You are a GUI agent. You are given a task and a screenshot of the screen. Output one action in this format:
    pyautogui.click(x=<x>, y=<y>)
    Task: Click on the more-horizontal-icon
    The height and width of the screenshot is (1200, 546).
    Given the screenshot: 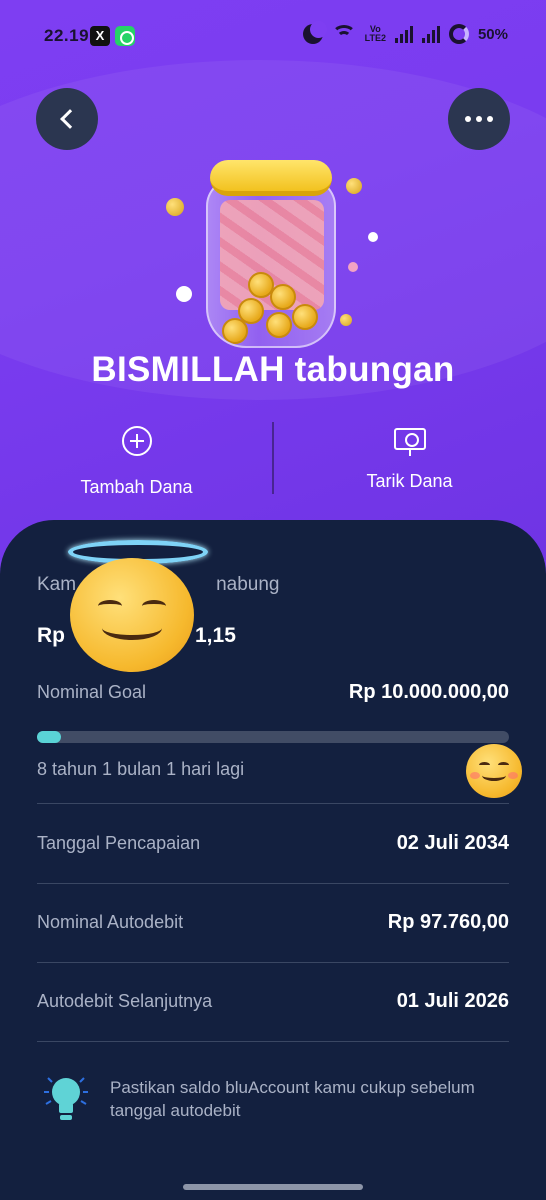 What is the action you would take?
    pyautogui.click(x=479, y=119)
    